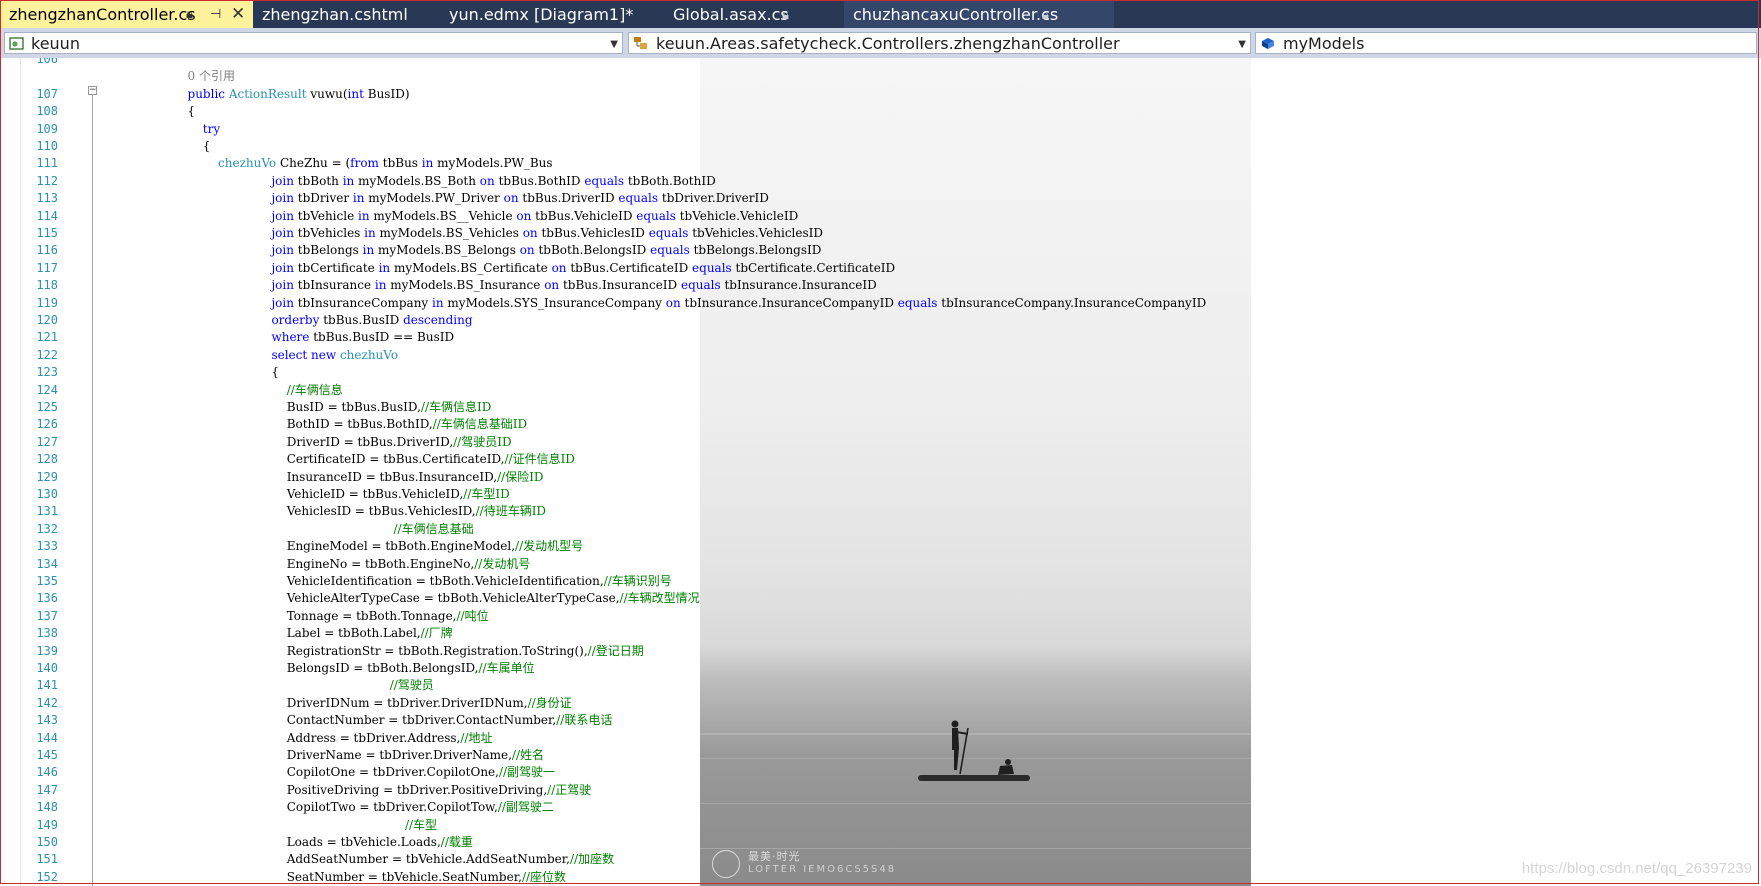  I want to click on code-line: 138 Label = tbBoth.Label,//厂牌, so click(880, 633).